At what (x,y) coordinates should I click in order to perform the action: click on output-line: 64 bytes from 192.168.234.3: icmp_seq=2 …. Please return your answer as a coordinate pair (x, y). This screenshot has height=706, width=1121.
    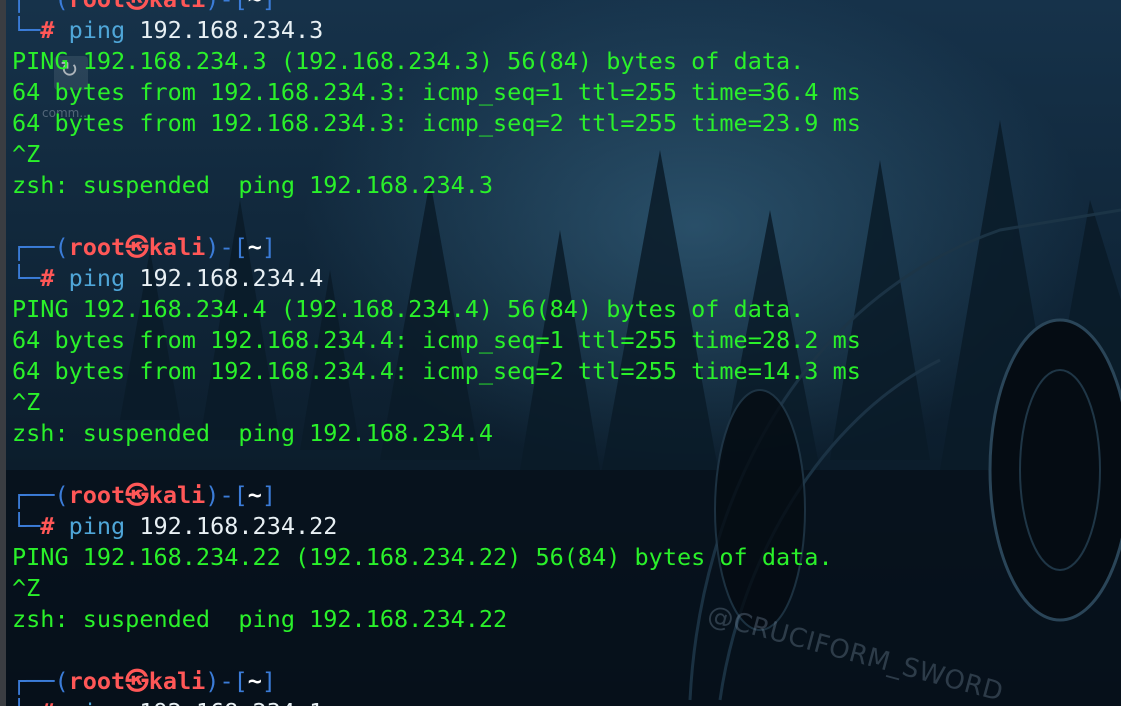
    Looking at the image, I should click on (436, 123).